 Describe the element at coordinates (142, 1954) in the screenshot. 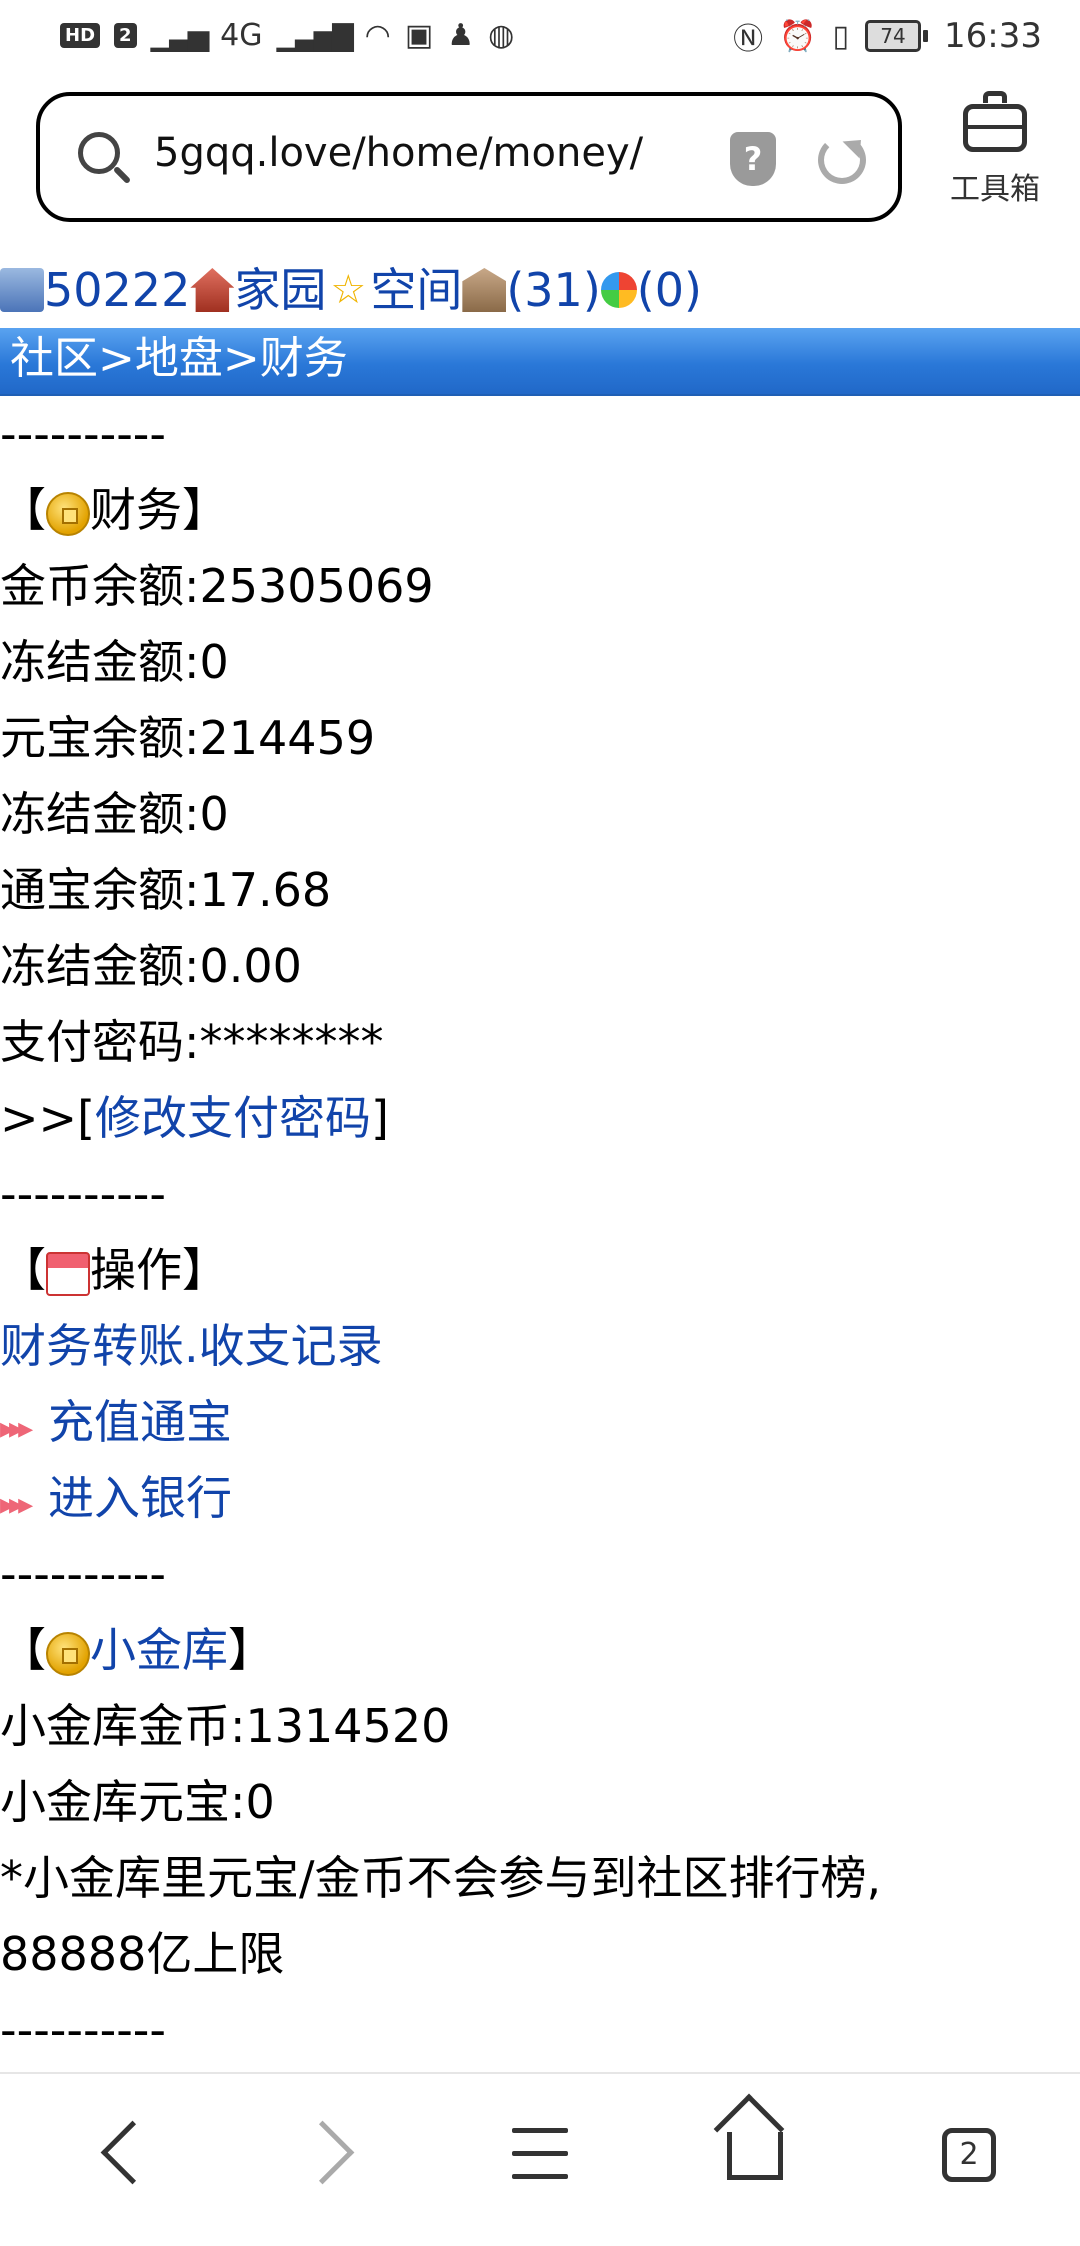

I see `vault-limit: 88888亿上限` at that location.